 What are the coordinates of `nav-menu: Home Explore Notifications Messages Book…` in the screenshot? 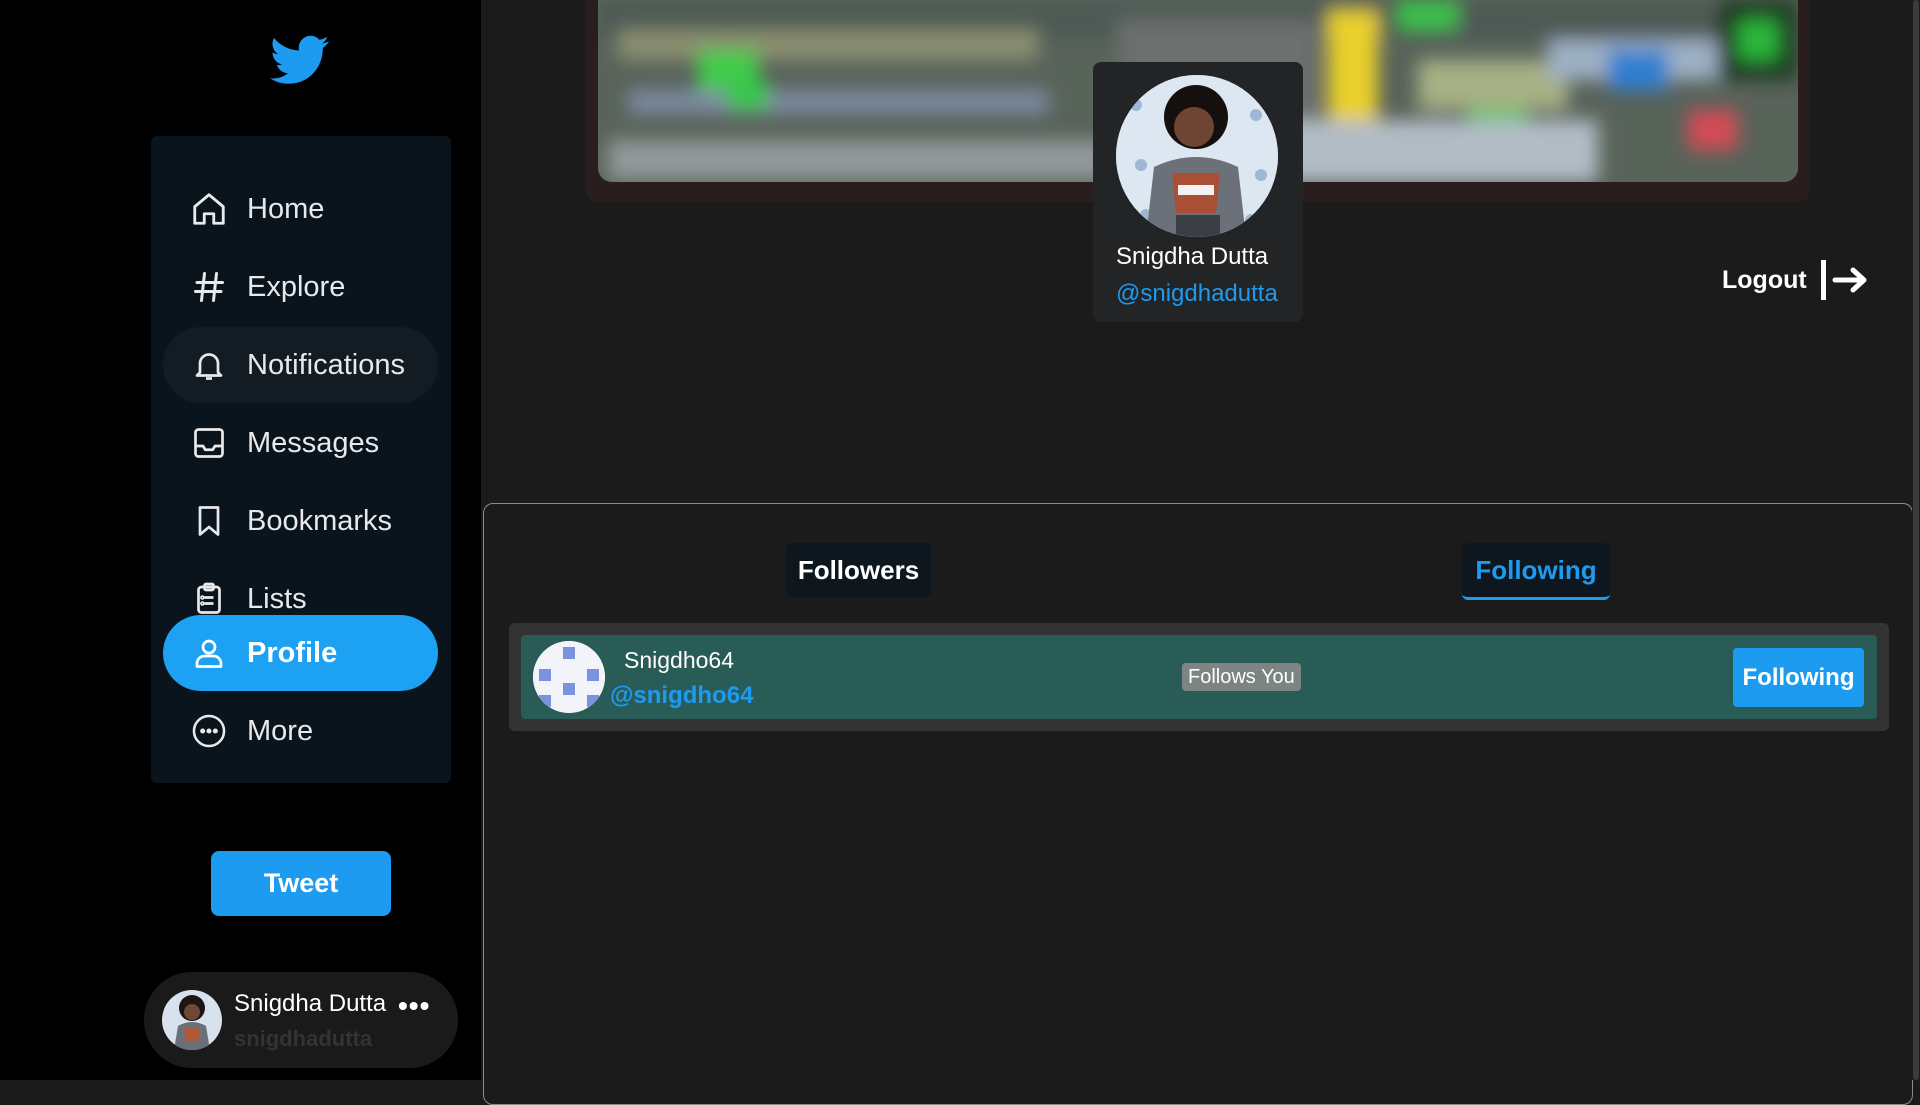 It's located at (301, 459).